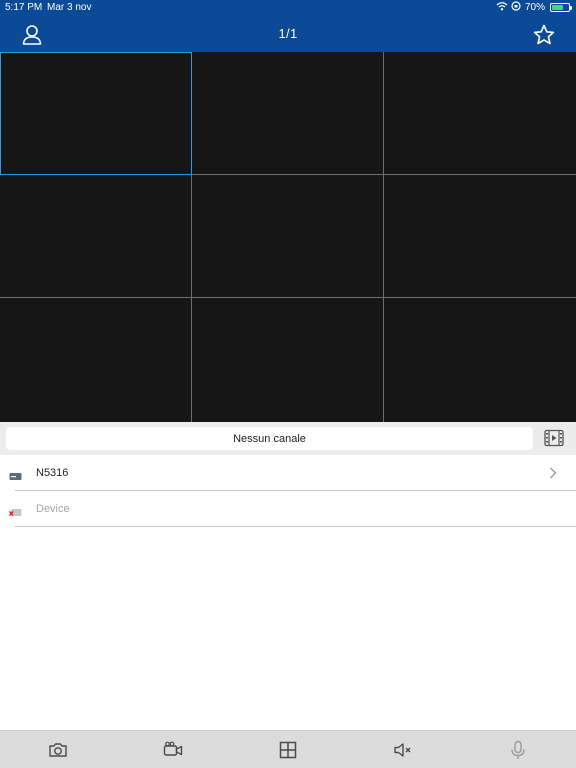 The width and height of the screenshot is (576, 768). Describe the element at coordinates (516, 7) in the screenshot. I see `orientation-lock-icon` at that location.